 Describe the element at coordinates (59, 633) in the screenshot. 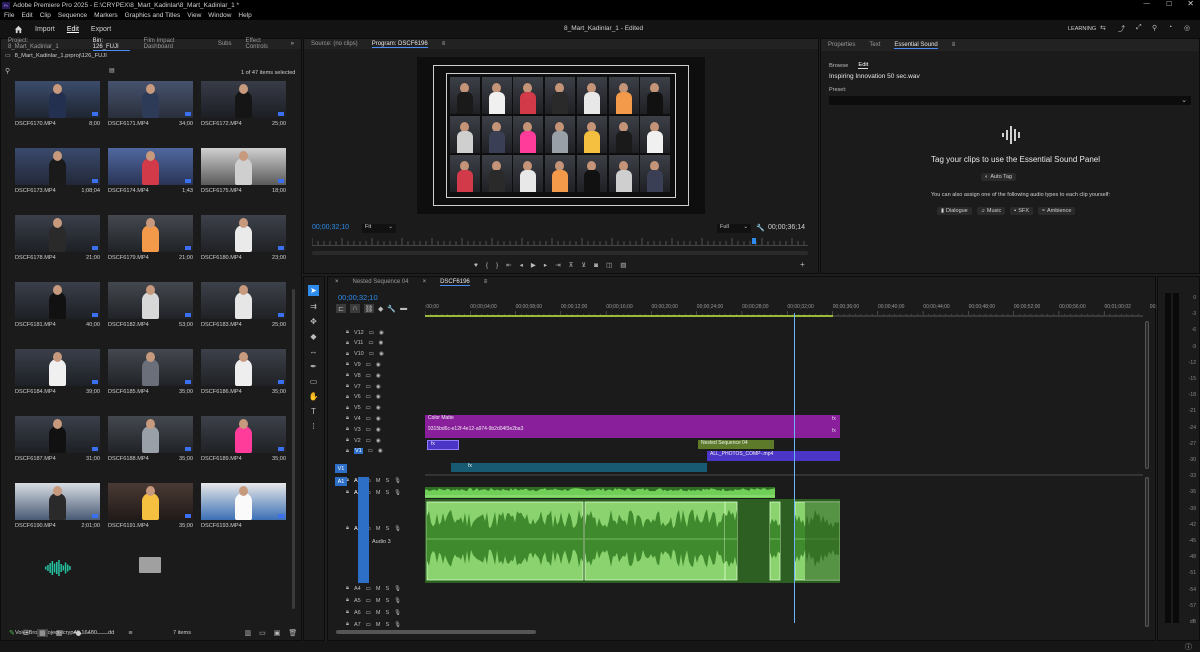

I see `freeform-view-icon: ▩` at that location.